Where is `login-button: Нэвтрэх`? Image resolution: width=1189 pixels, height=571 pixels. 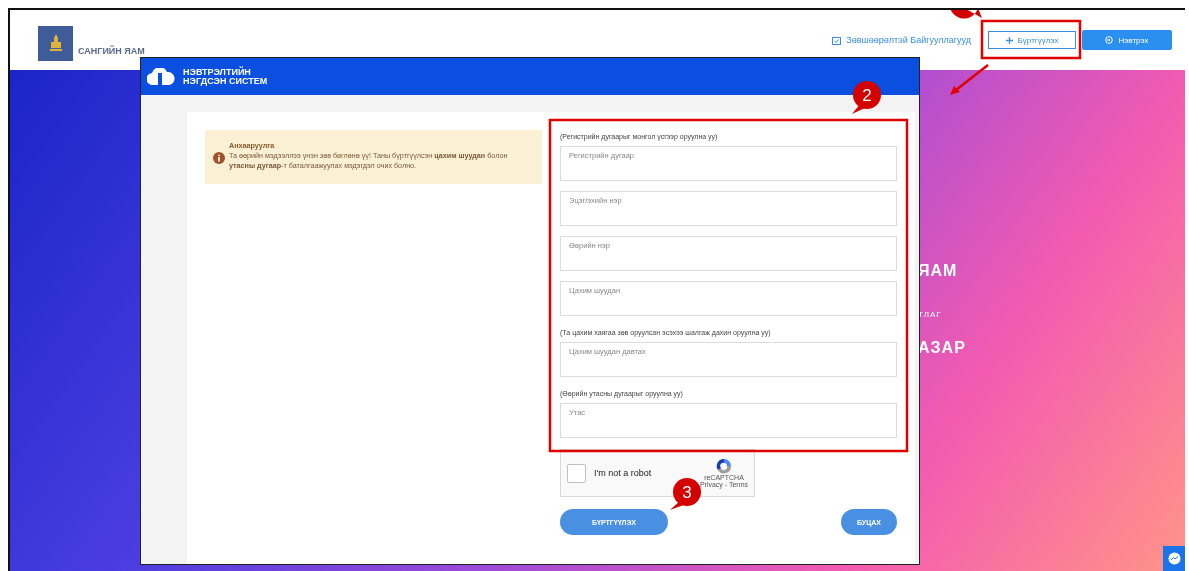 login-button: Нэвтрэх is located at coordinates (1127, 40).